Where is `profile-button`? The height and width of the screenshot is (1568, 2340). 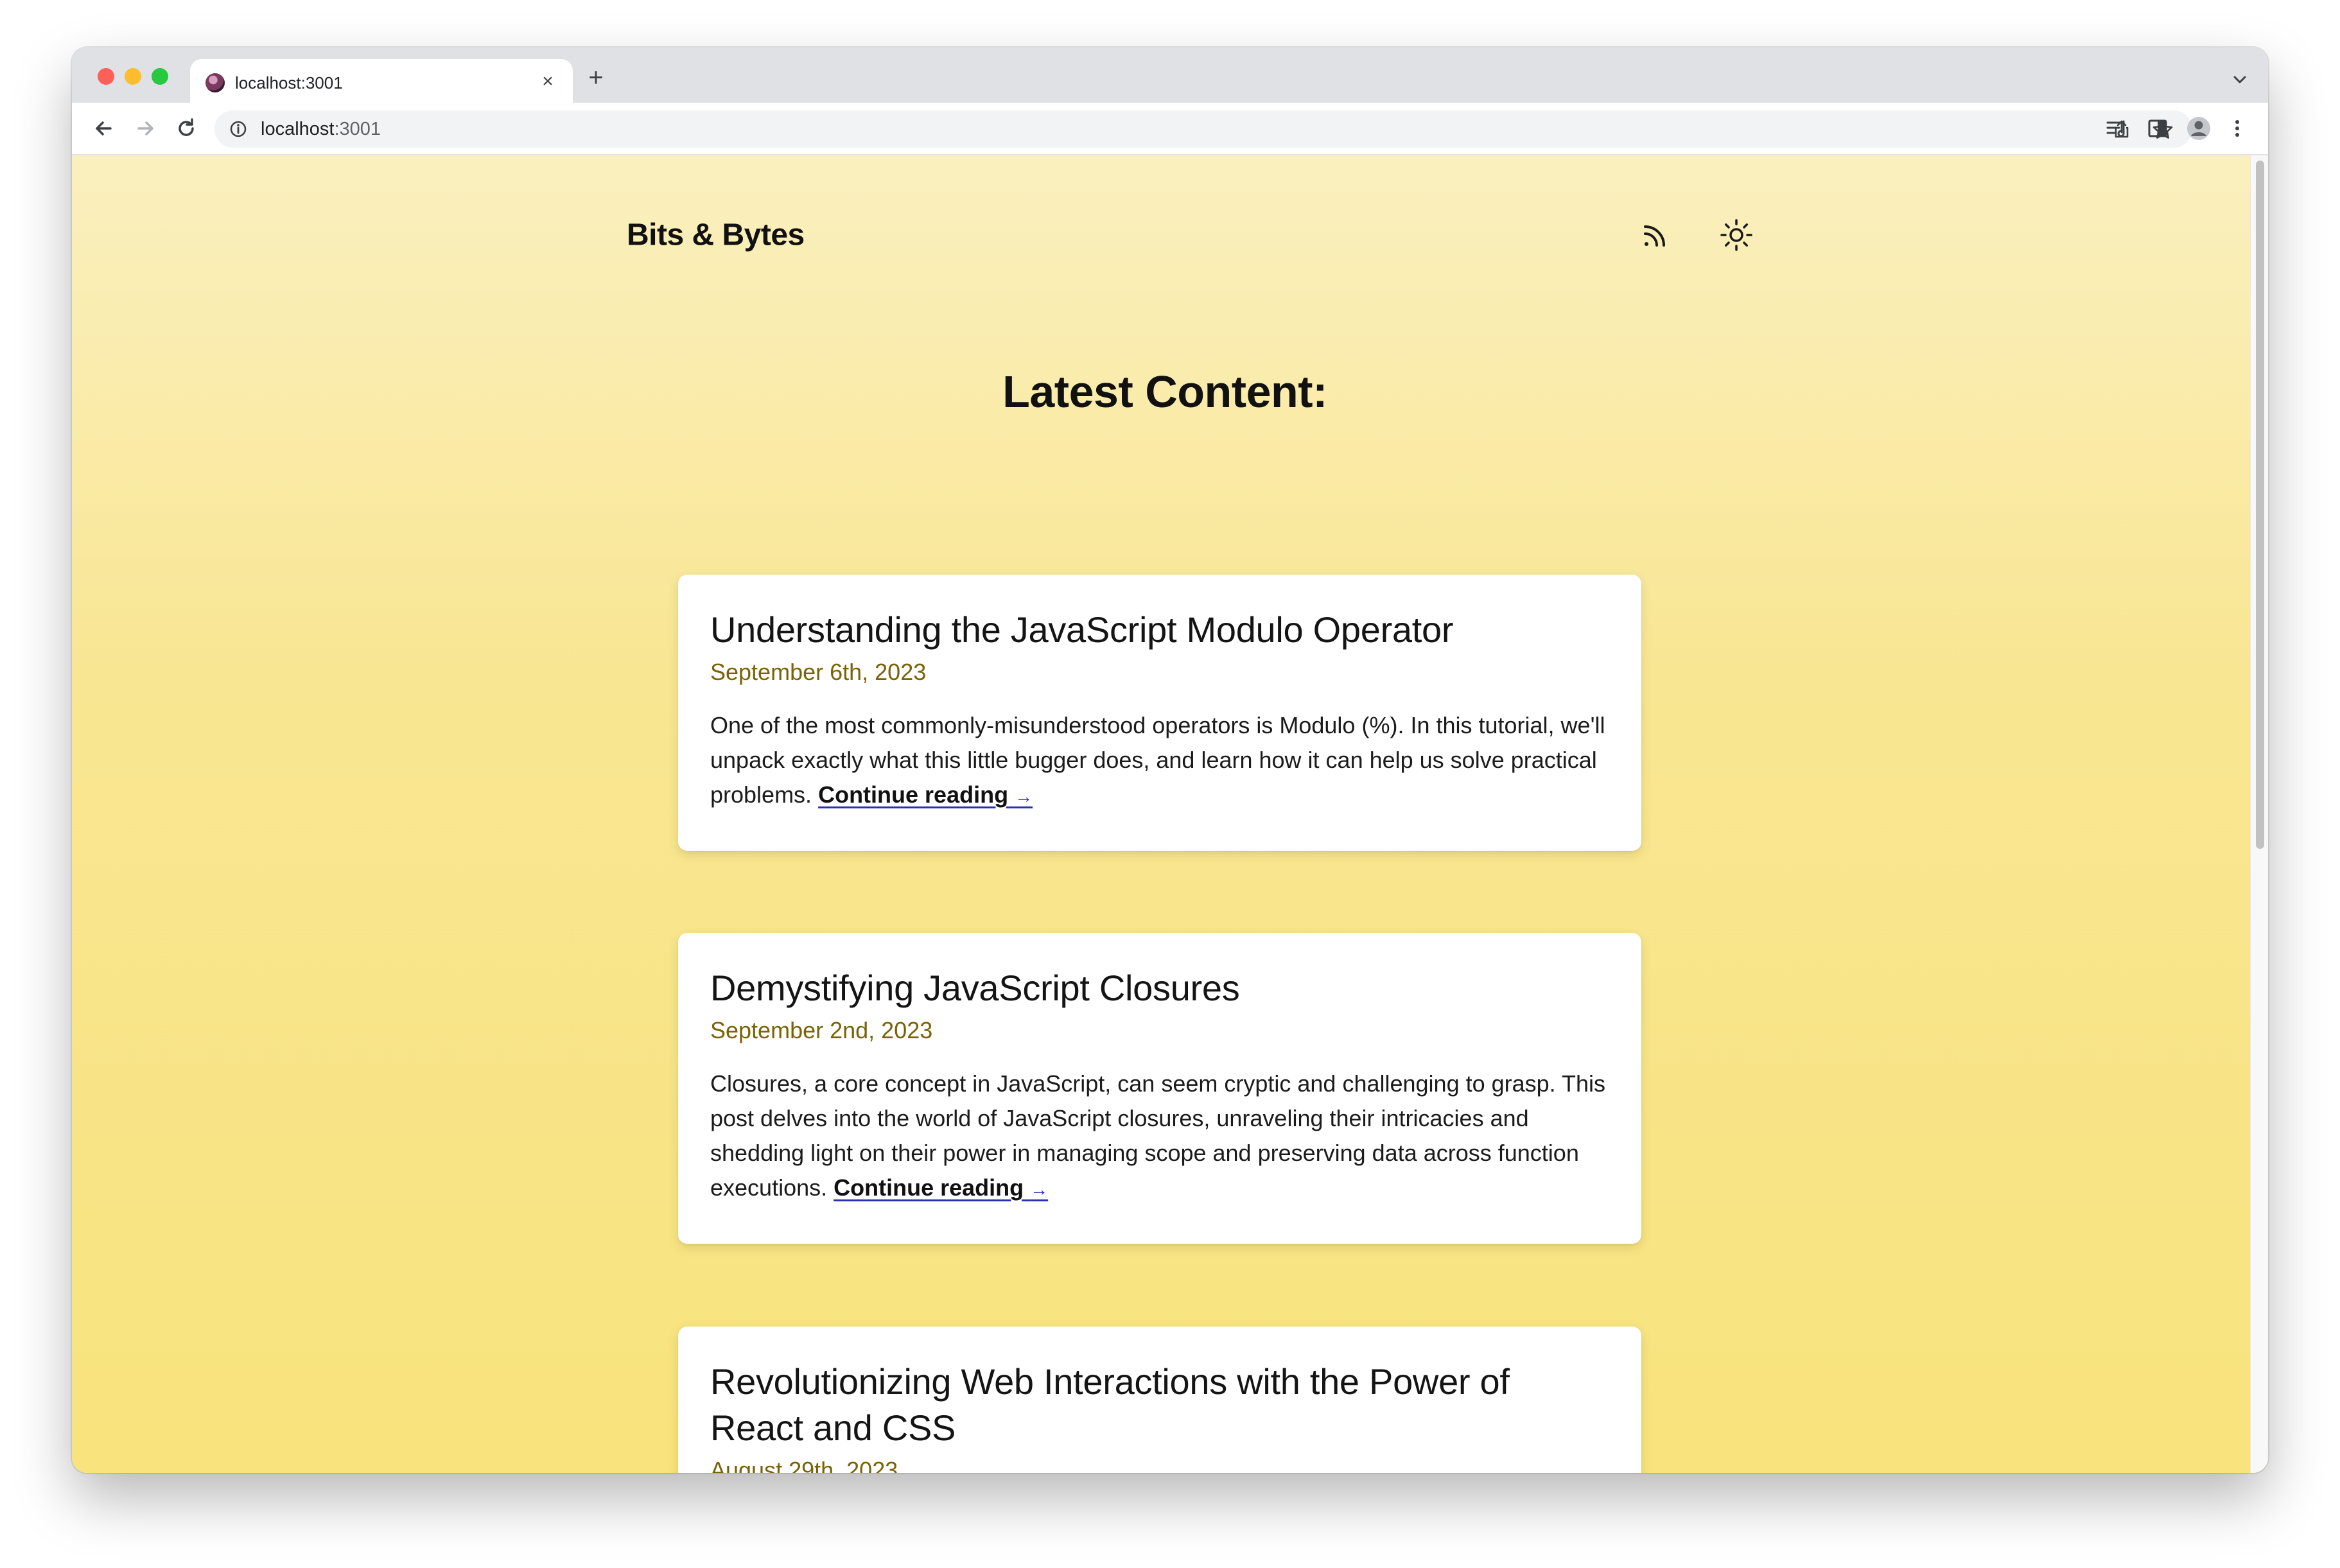
profile-button is located at coordinates (2199, 128).